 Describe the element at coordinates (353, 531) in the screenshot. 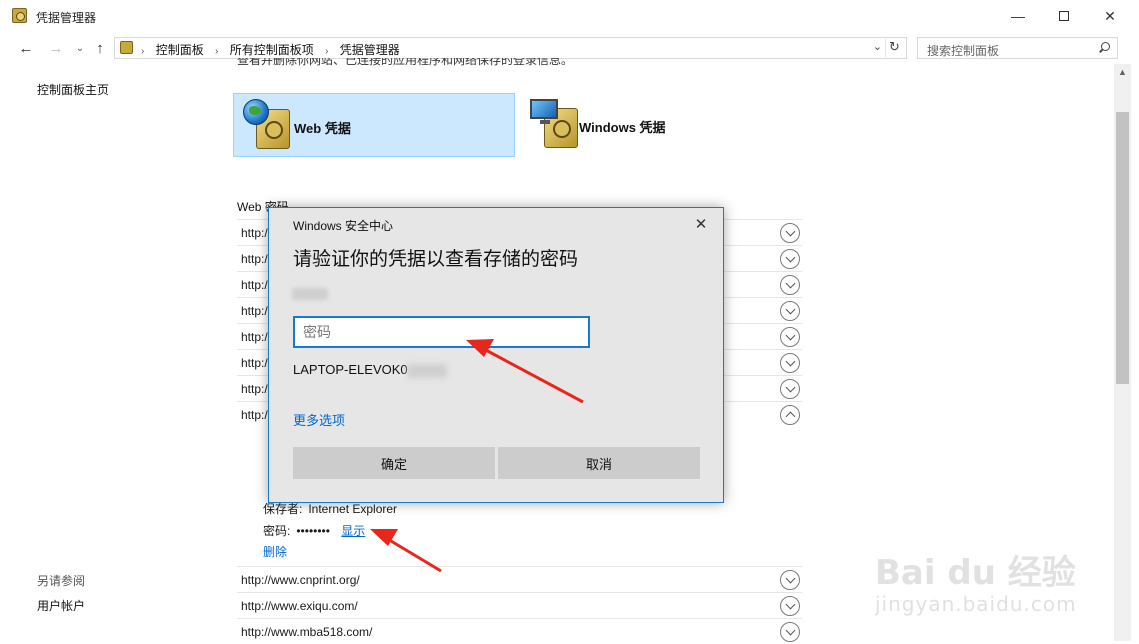

I see `show-password-link: 显示` at that location.